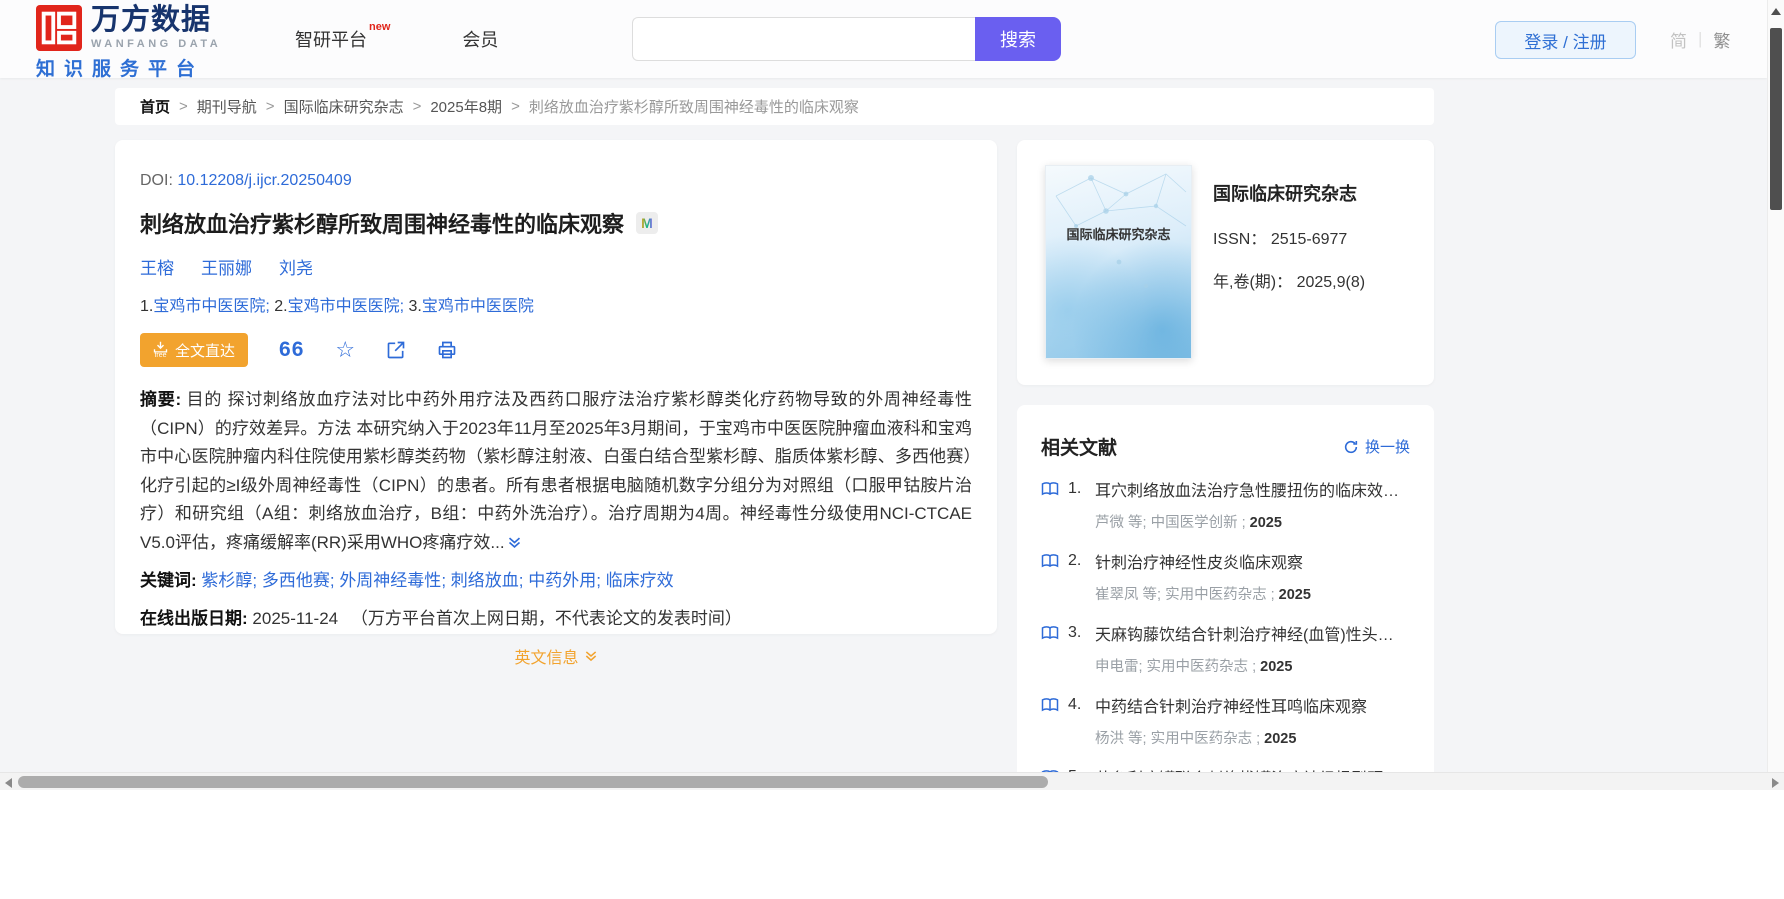  I want to click on keyword-link: 多西他赛, so click(296, 580).